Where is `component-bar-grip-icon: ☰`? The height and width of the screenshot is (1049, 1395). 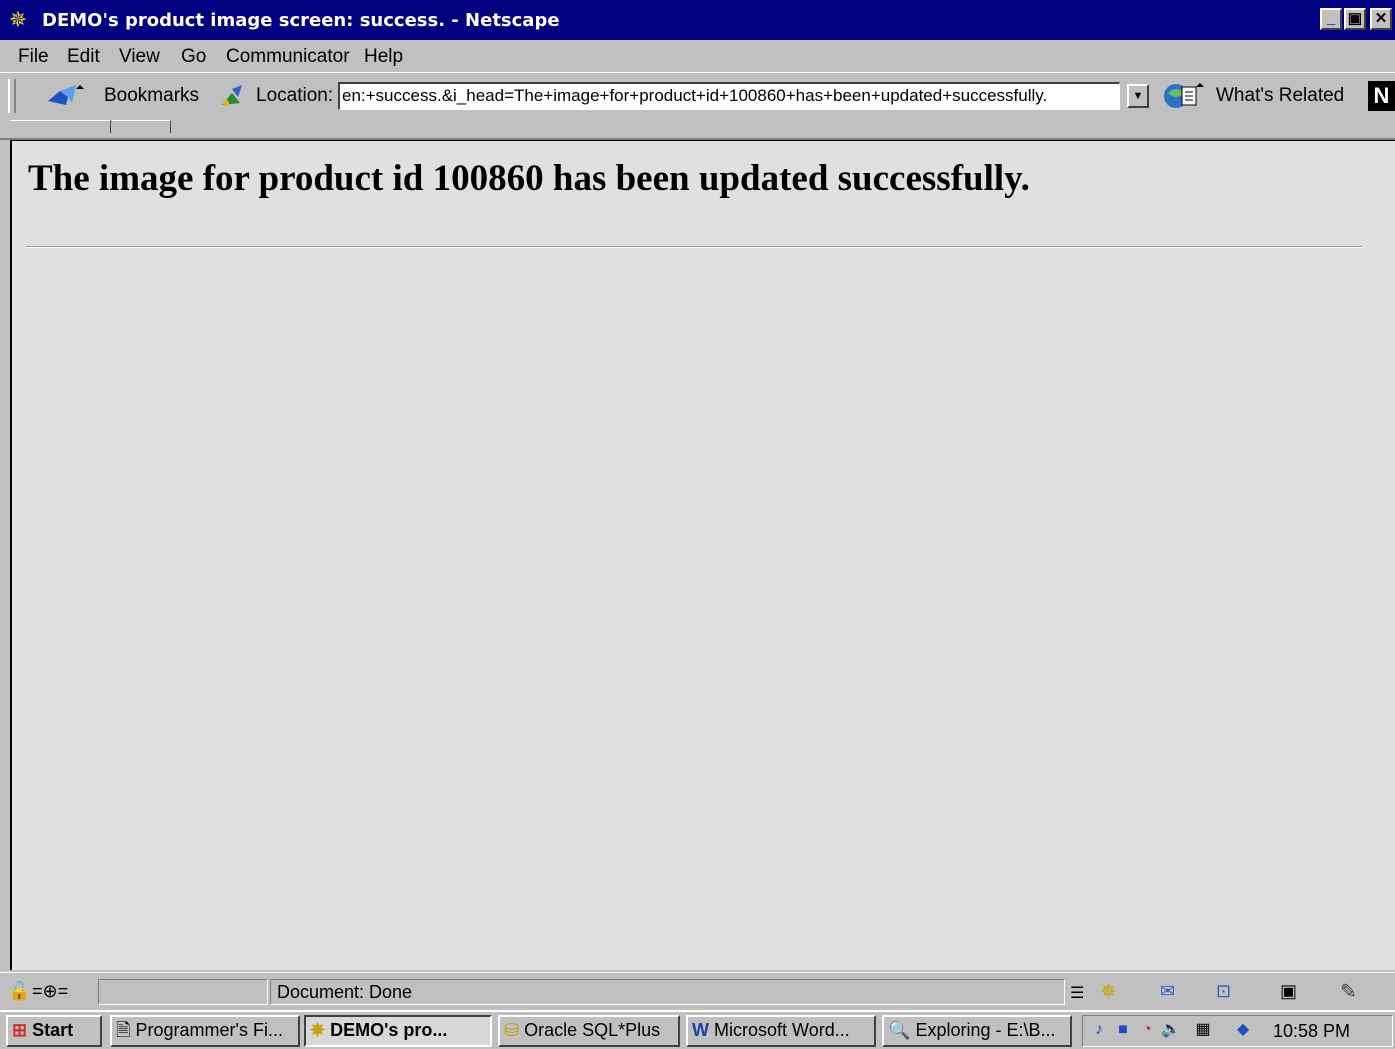 component-bar-grip-icon: ☰ is located at coordinates (1077, 993).